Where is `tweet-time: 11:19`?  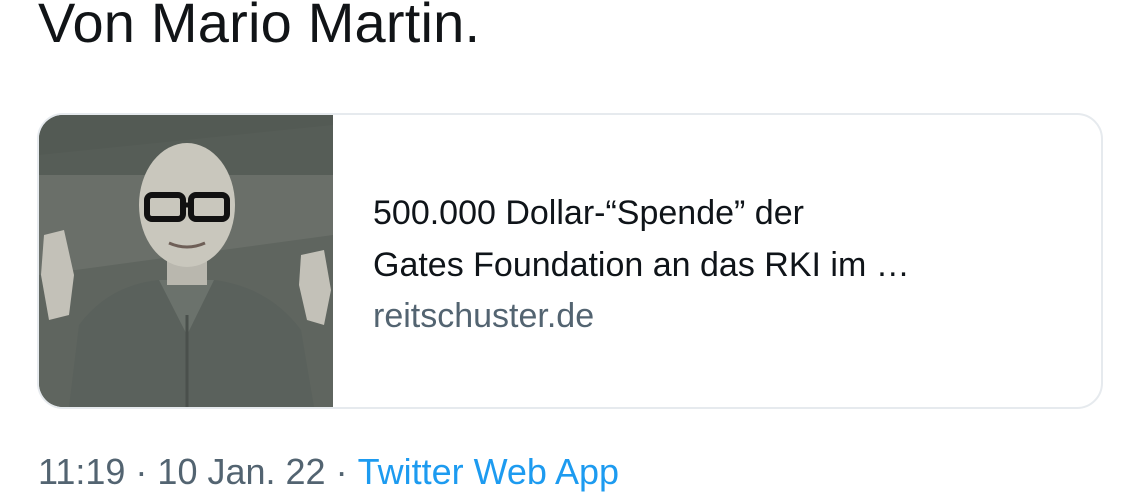 tweet-time: 11:19 is located at coordinates (81, 471).